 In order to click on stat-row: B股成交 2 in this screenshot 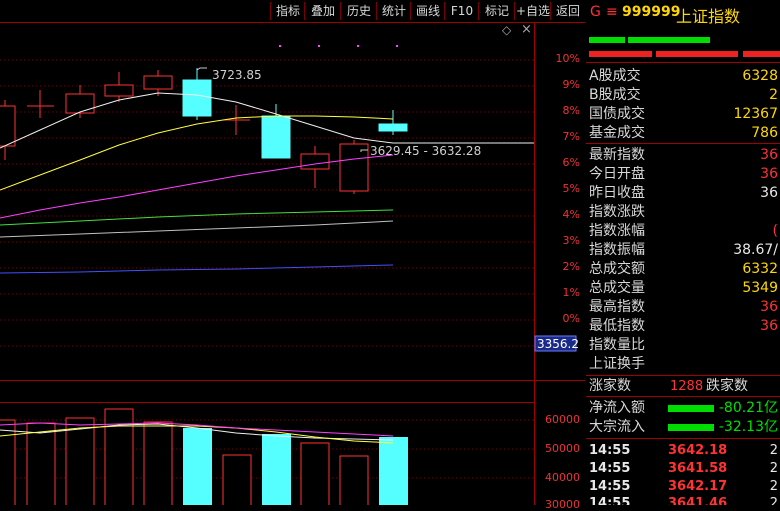, I will do `click(683, 95)`.